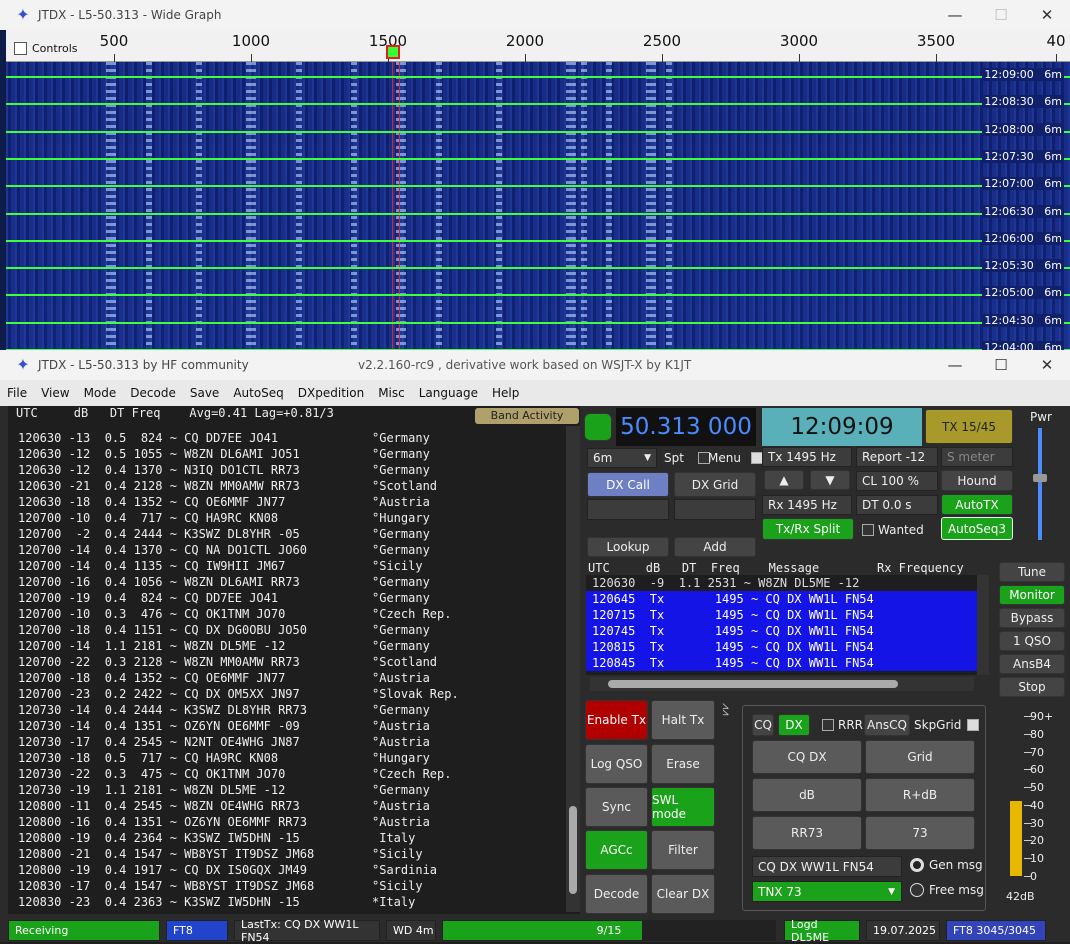 This screenshot has height=944, width=1070. I want to click on anscq-button: AnsCQ, so click(887, 725).